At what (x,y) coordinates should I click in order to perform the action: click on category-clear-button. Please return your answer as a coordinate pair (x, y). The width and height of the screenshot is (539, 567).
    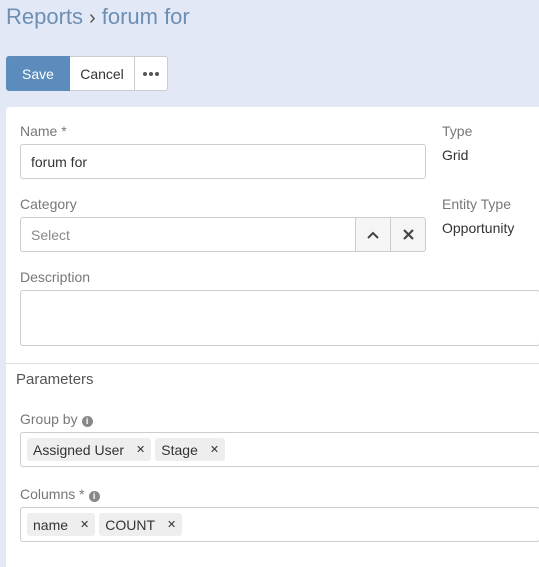
    Looking at the image, I should click on (408, 234).